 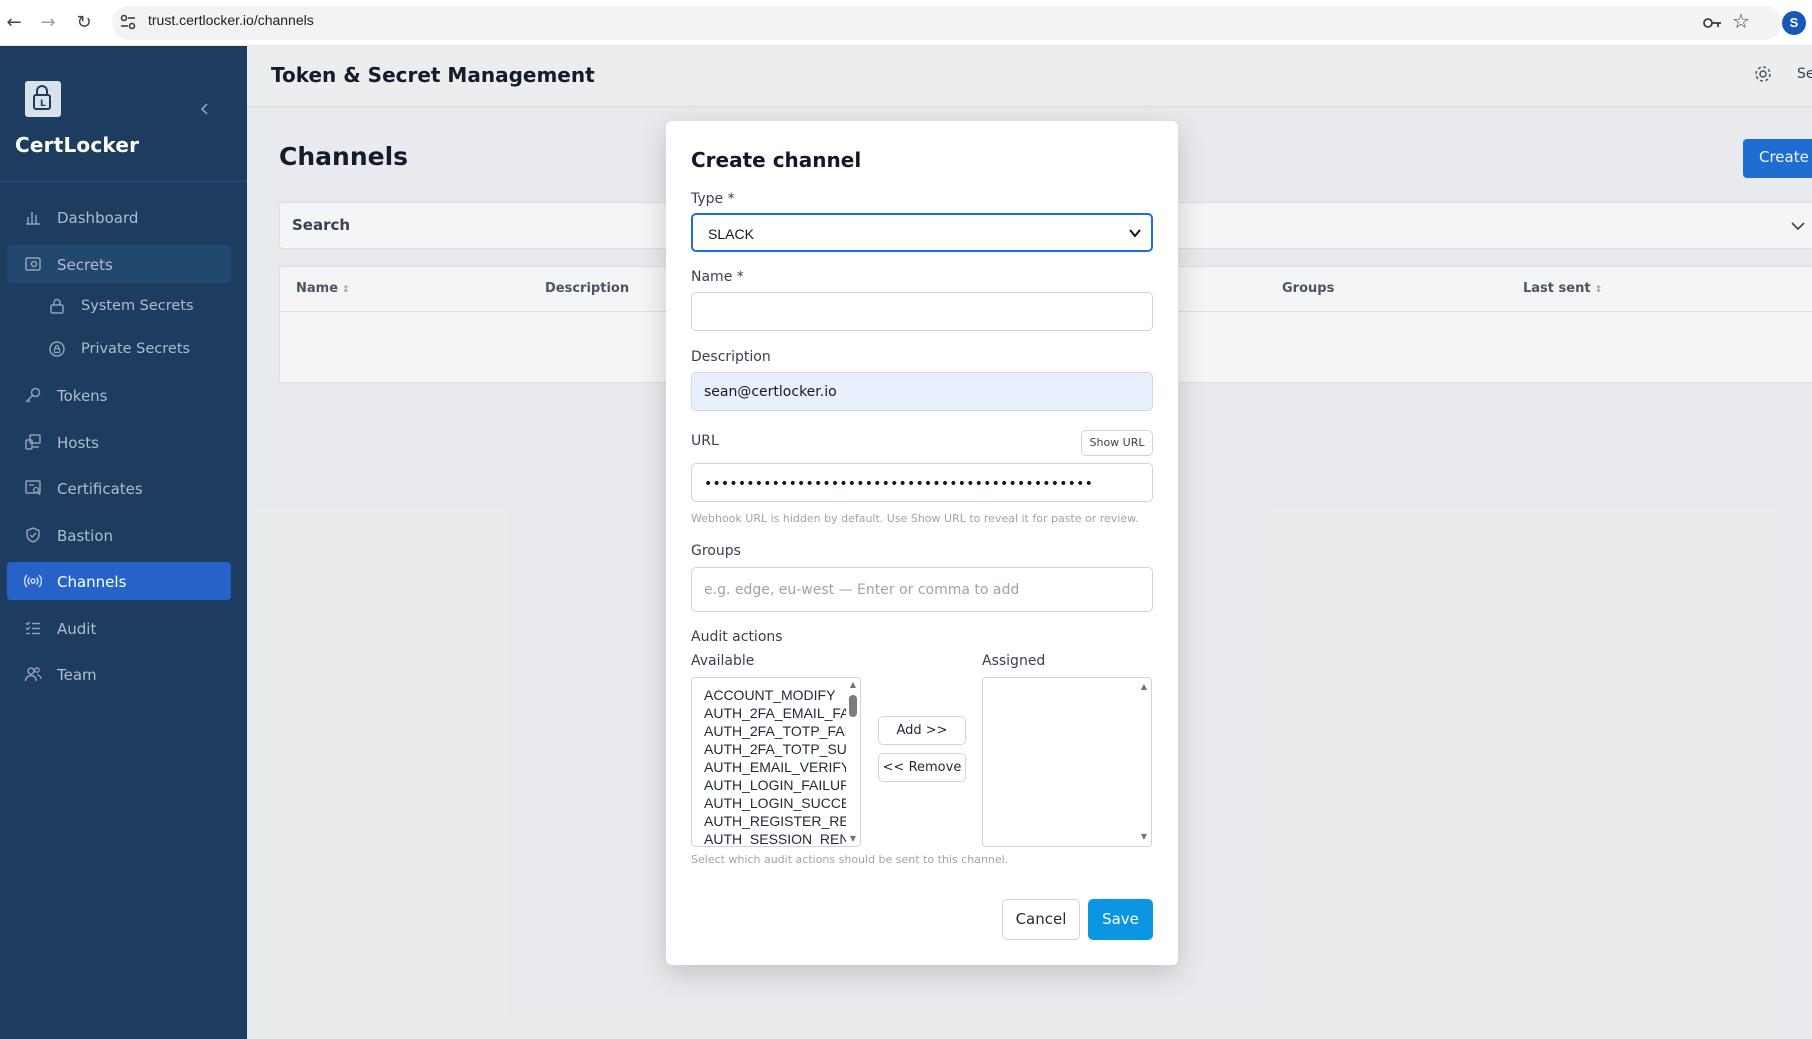 What do you see at coordinates (705, 441) in the screenshot?
I see `url-label: URL` at bounding box center [705, 441].